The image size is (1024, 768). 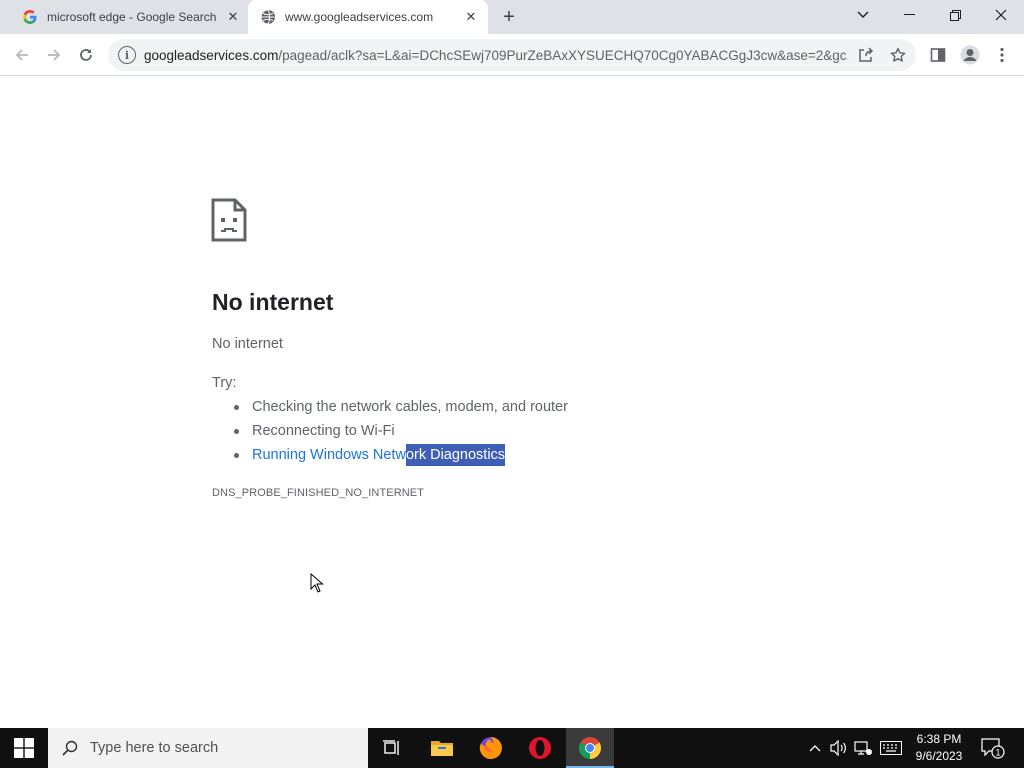 I want to click on try-label: Try:, so click(x=224, y=383).